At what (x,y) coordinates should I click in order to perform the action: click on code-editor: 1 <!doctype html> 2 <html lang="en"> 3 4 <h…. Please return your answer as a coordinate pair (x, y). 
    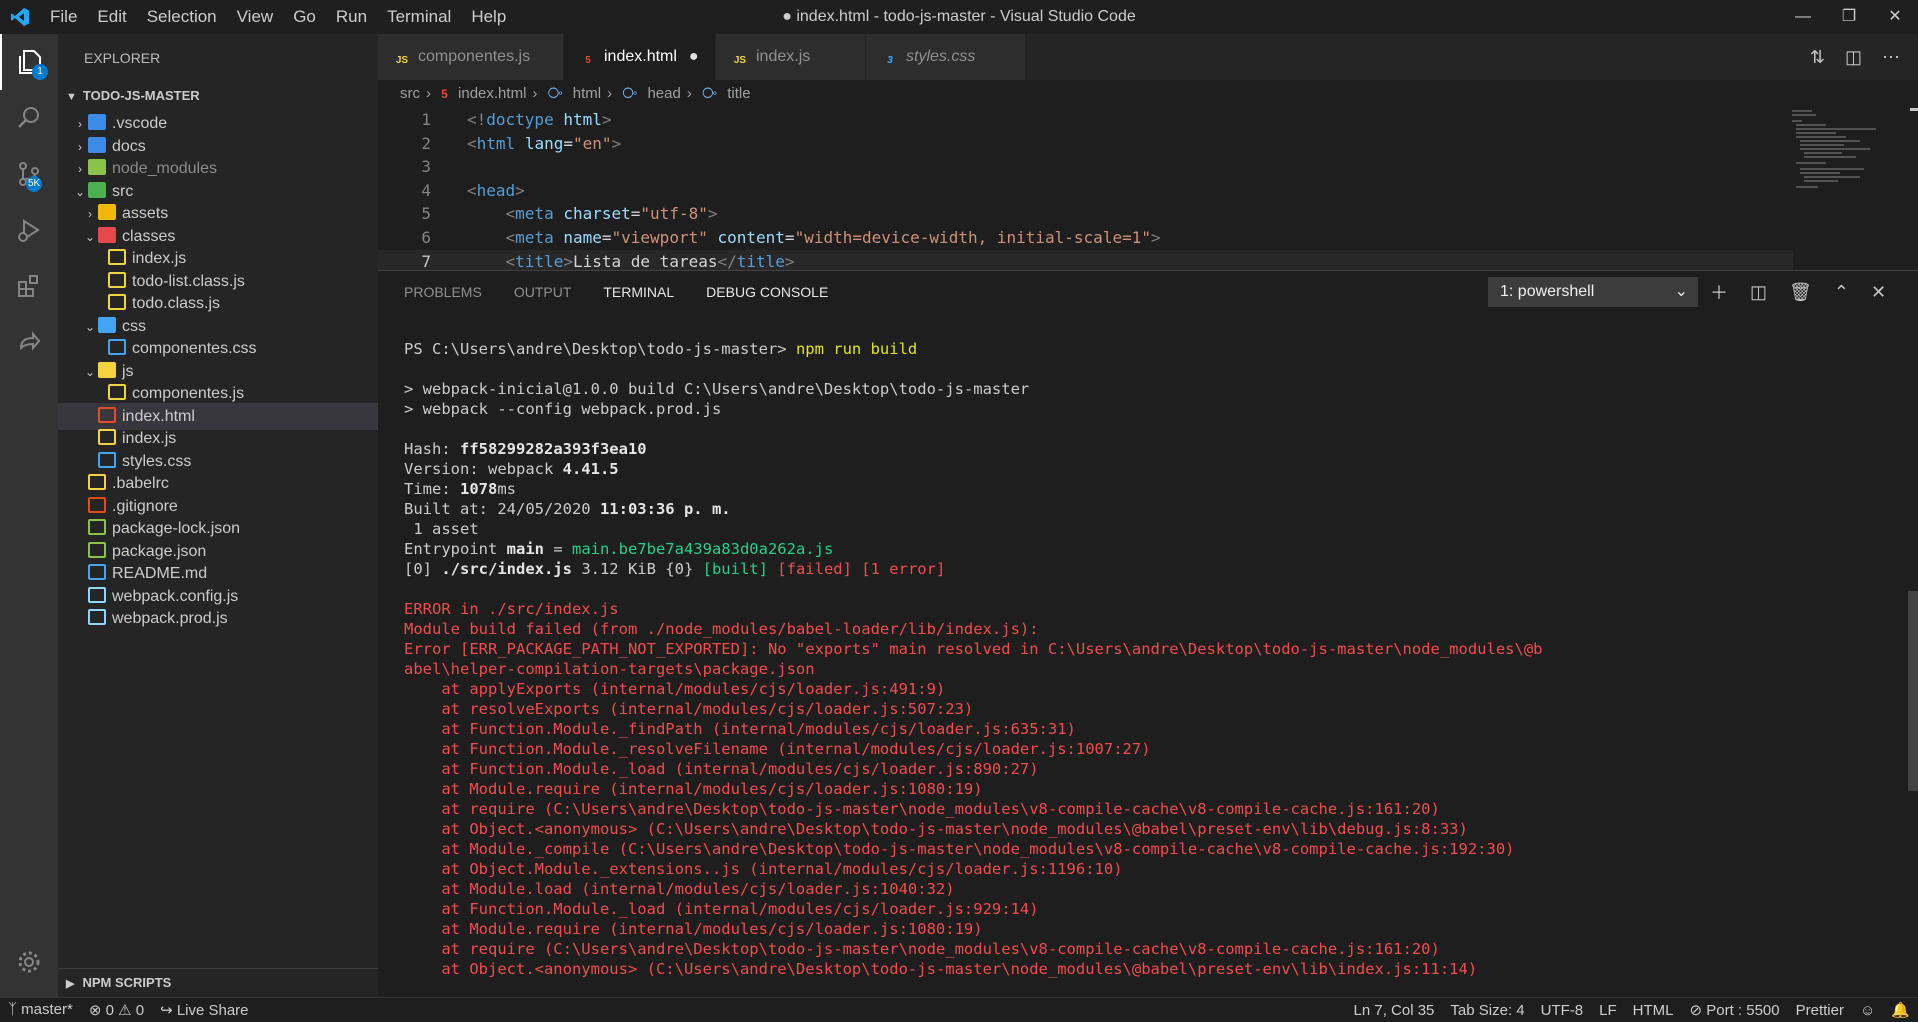
    Looking at the image, I should click on (1085, 189).